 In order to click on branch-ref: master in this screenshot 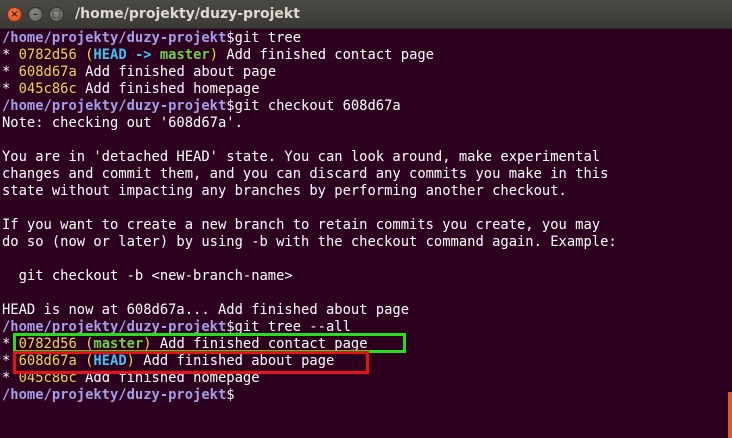, I will do `click(184, 55)`.